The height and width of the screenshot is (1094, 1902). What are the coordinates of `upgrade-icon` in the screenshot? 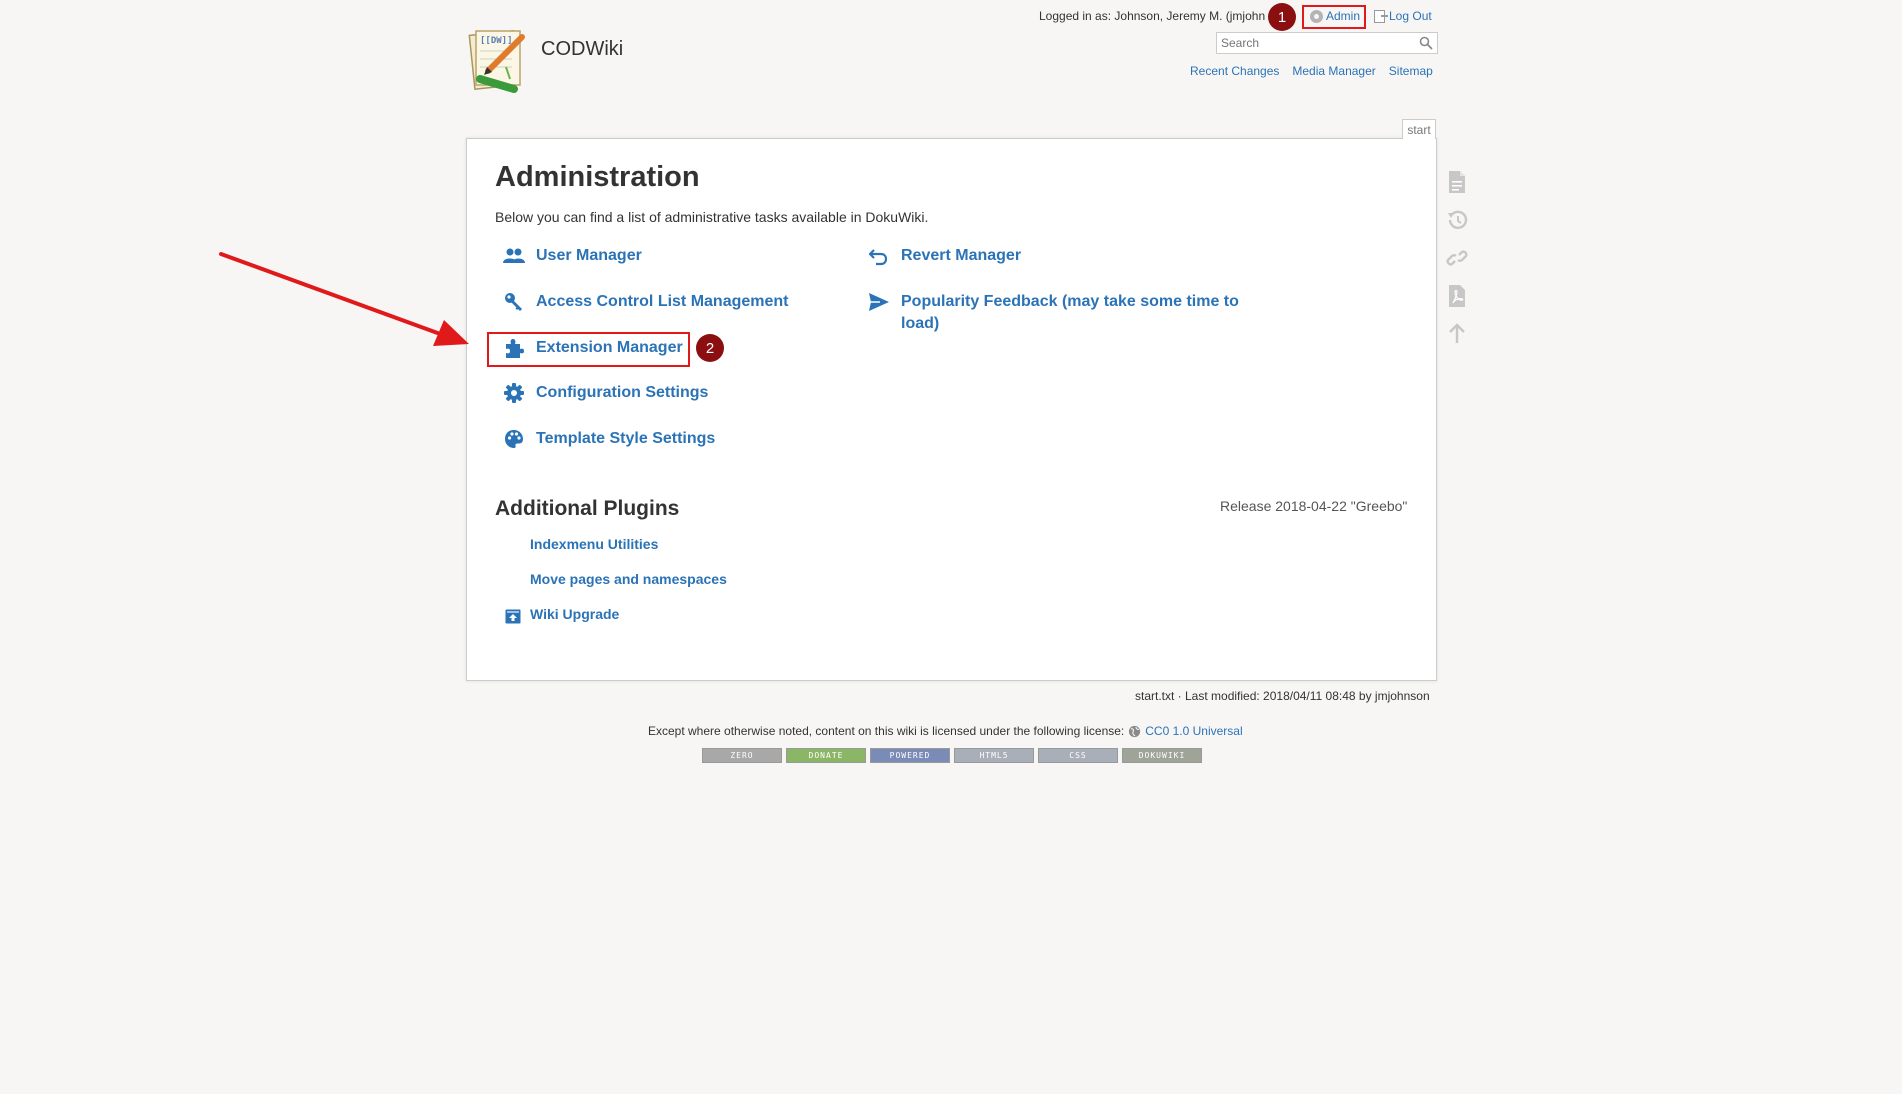 It's located at (513, 616).